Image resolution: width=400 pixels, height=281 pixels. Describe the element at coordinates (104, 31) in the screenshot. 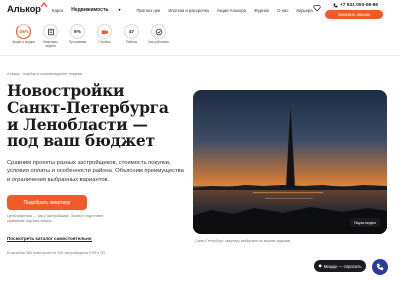

I see `camera-icon` at that location.